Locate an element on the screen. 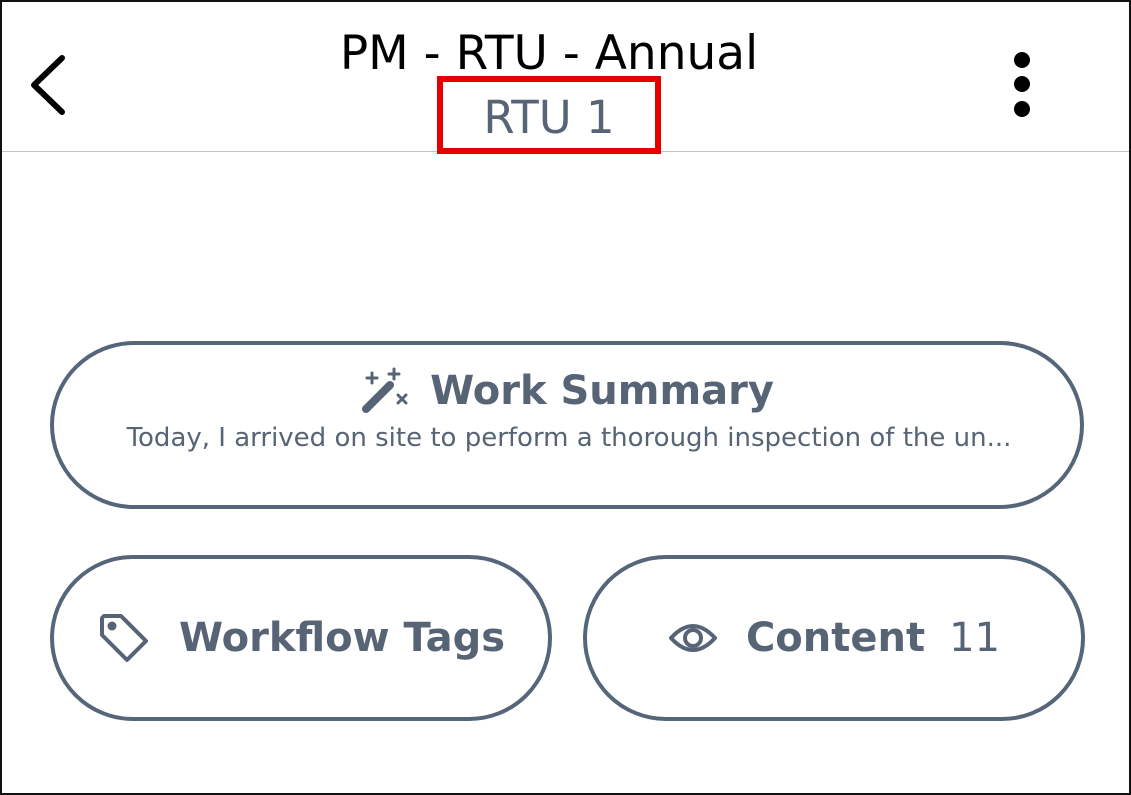 The height and width of the screenshot is (795, 1131). content-label: Content is located at coordinates (835, 638).